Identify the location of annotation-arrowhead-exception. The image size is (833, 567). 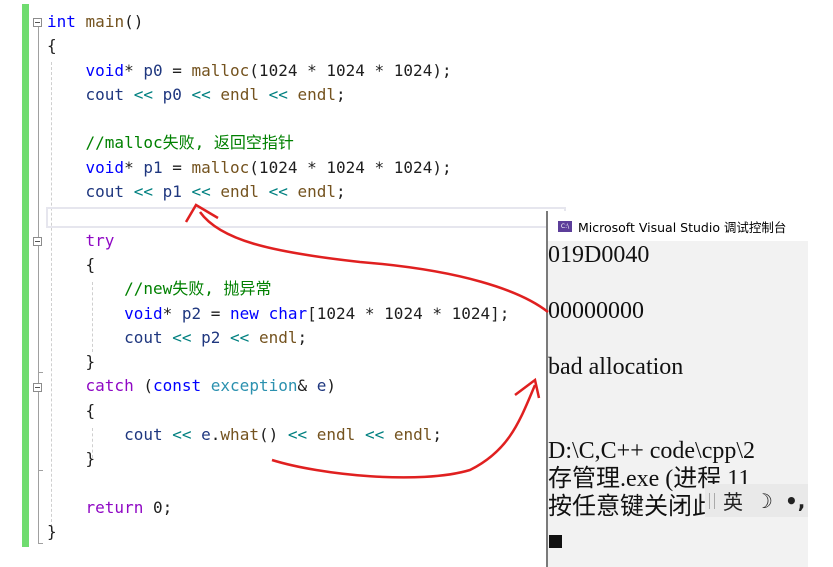
(527, 388).